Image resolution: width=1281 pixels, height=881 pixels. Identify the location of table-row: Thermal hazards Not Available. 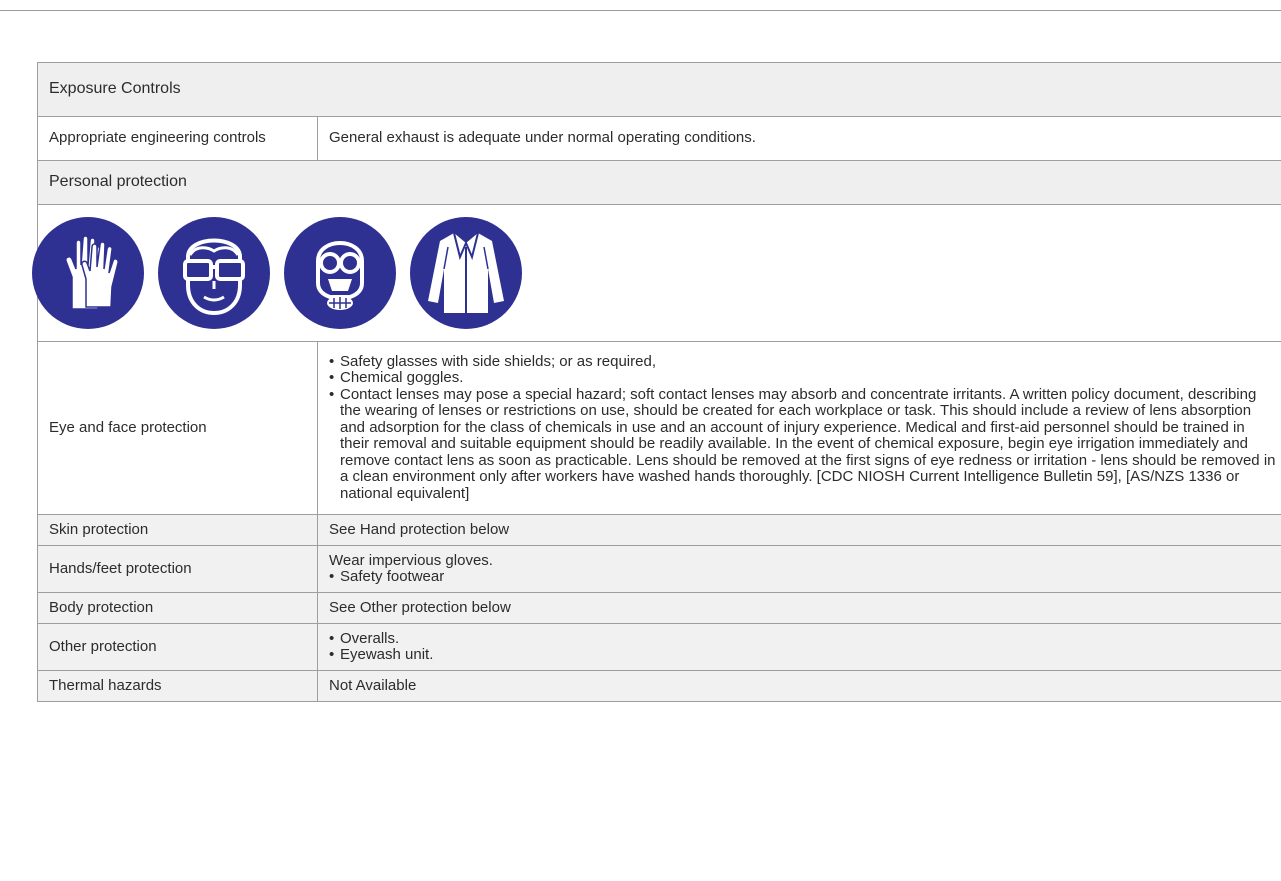
(659, 686).